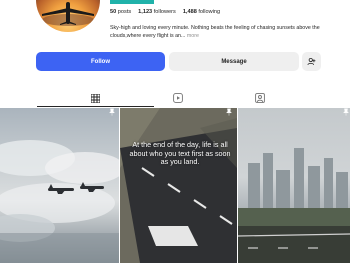 Image resolution: width=350 pixels, height=263 pixels. What do you see at coordinates (113, 12) in the screenshot?
I see `posts-count: 50` at bounding box center [113, 12].